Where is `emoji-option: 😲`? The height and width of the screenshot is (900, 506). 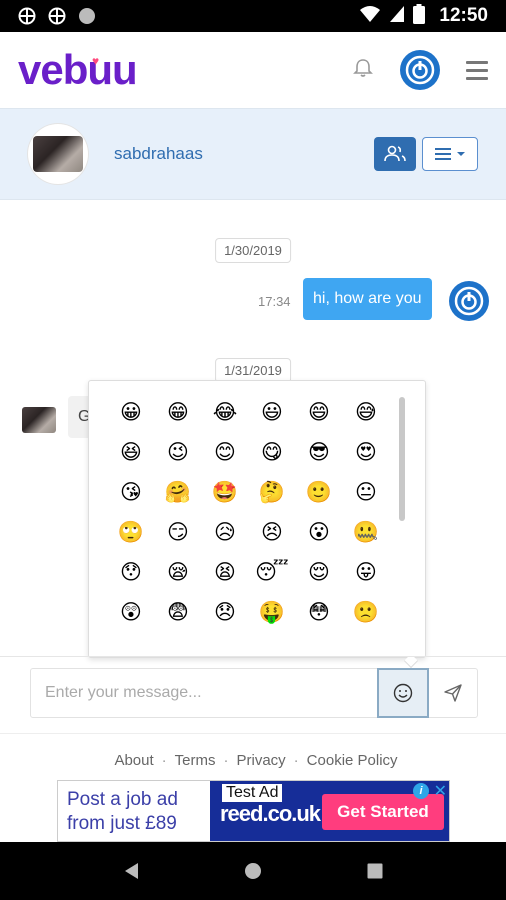
emoji-option: 😲 is located at coordinates (131, 613).